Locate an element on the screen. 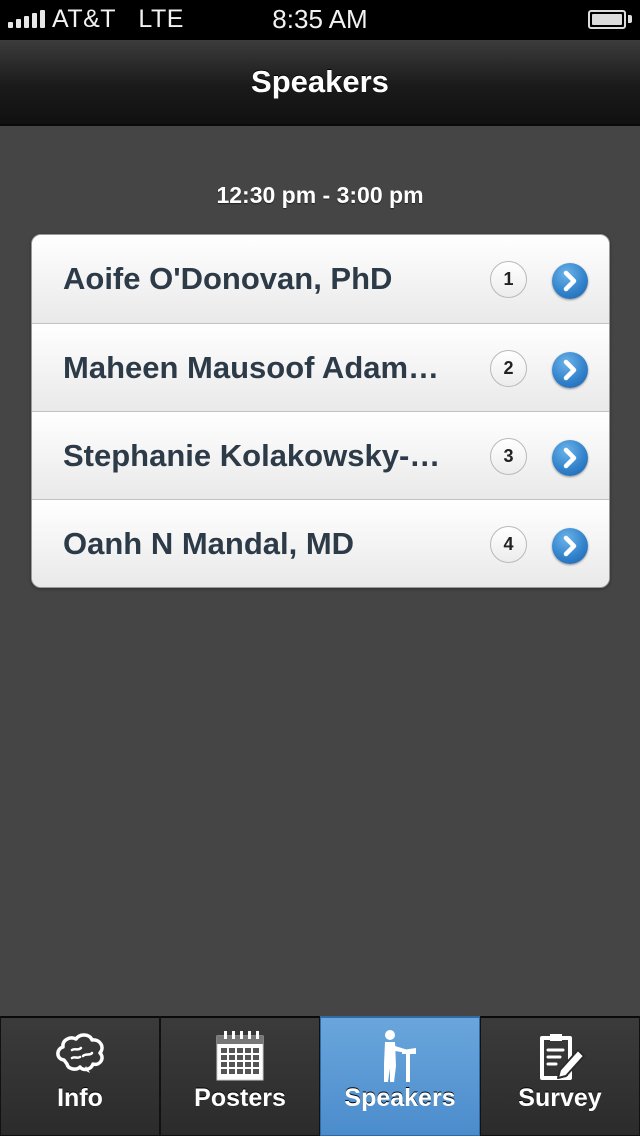  clipboard-pen-icon is located at coordinates (562, 1057).